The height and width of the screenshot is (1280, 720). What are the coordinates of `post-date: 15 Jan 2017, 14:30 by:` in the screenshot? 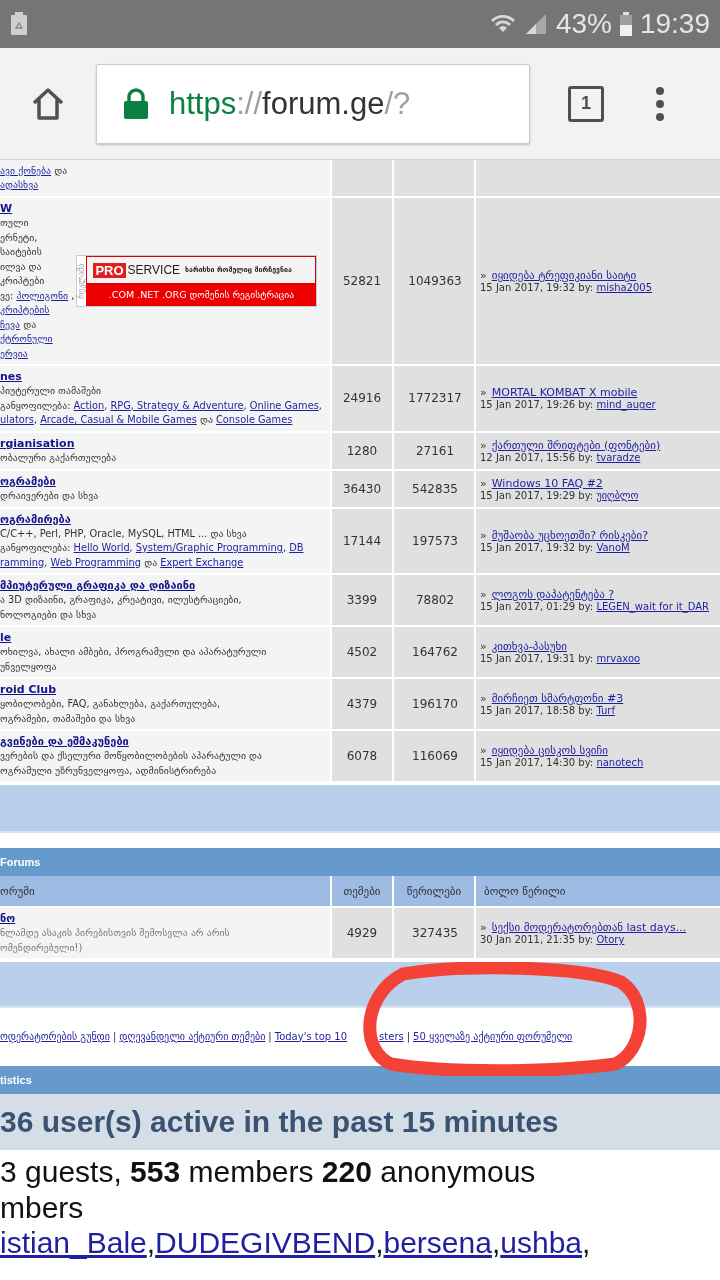 It's located at (537, 762).